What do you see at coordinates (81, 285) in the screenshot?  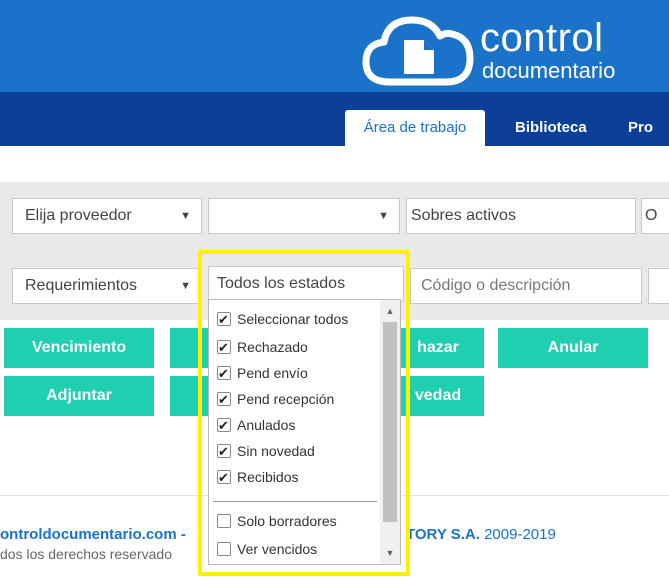 I see `requirements-select-value: Requerimientos` at bounding box center [81, 285].